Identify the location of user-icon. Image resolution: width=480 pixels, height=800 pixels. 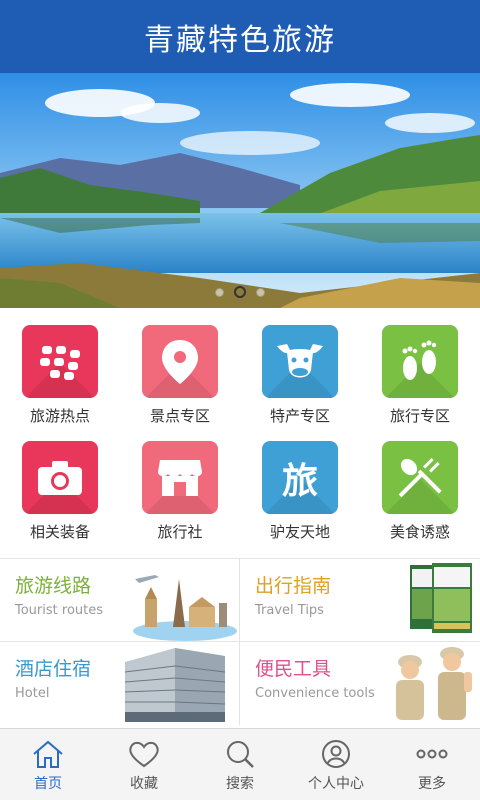
(336, 754).